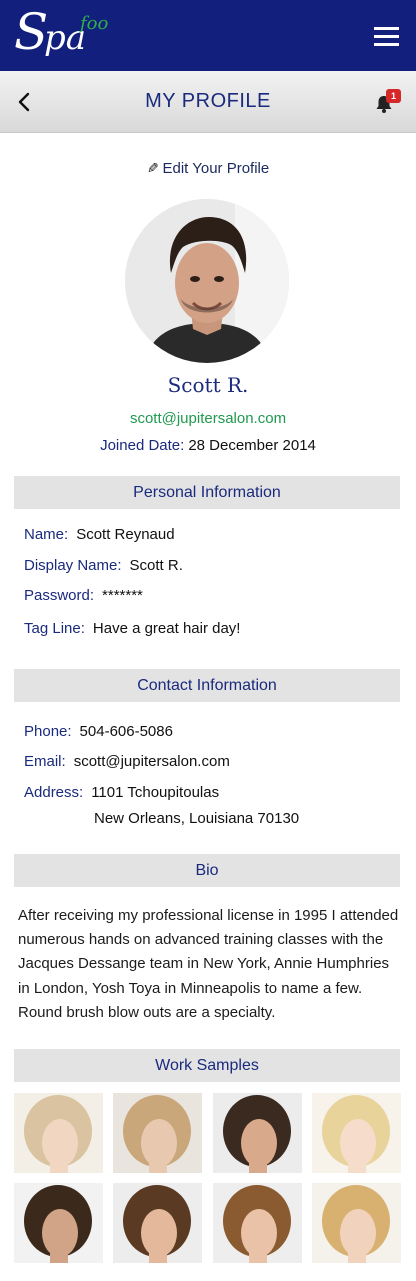  Describe the element at coordinates (54, 792) in the screenshot. I see `field-label: Address:` at that location.